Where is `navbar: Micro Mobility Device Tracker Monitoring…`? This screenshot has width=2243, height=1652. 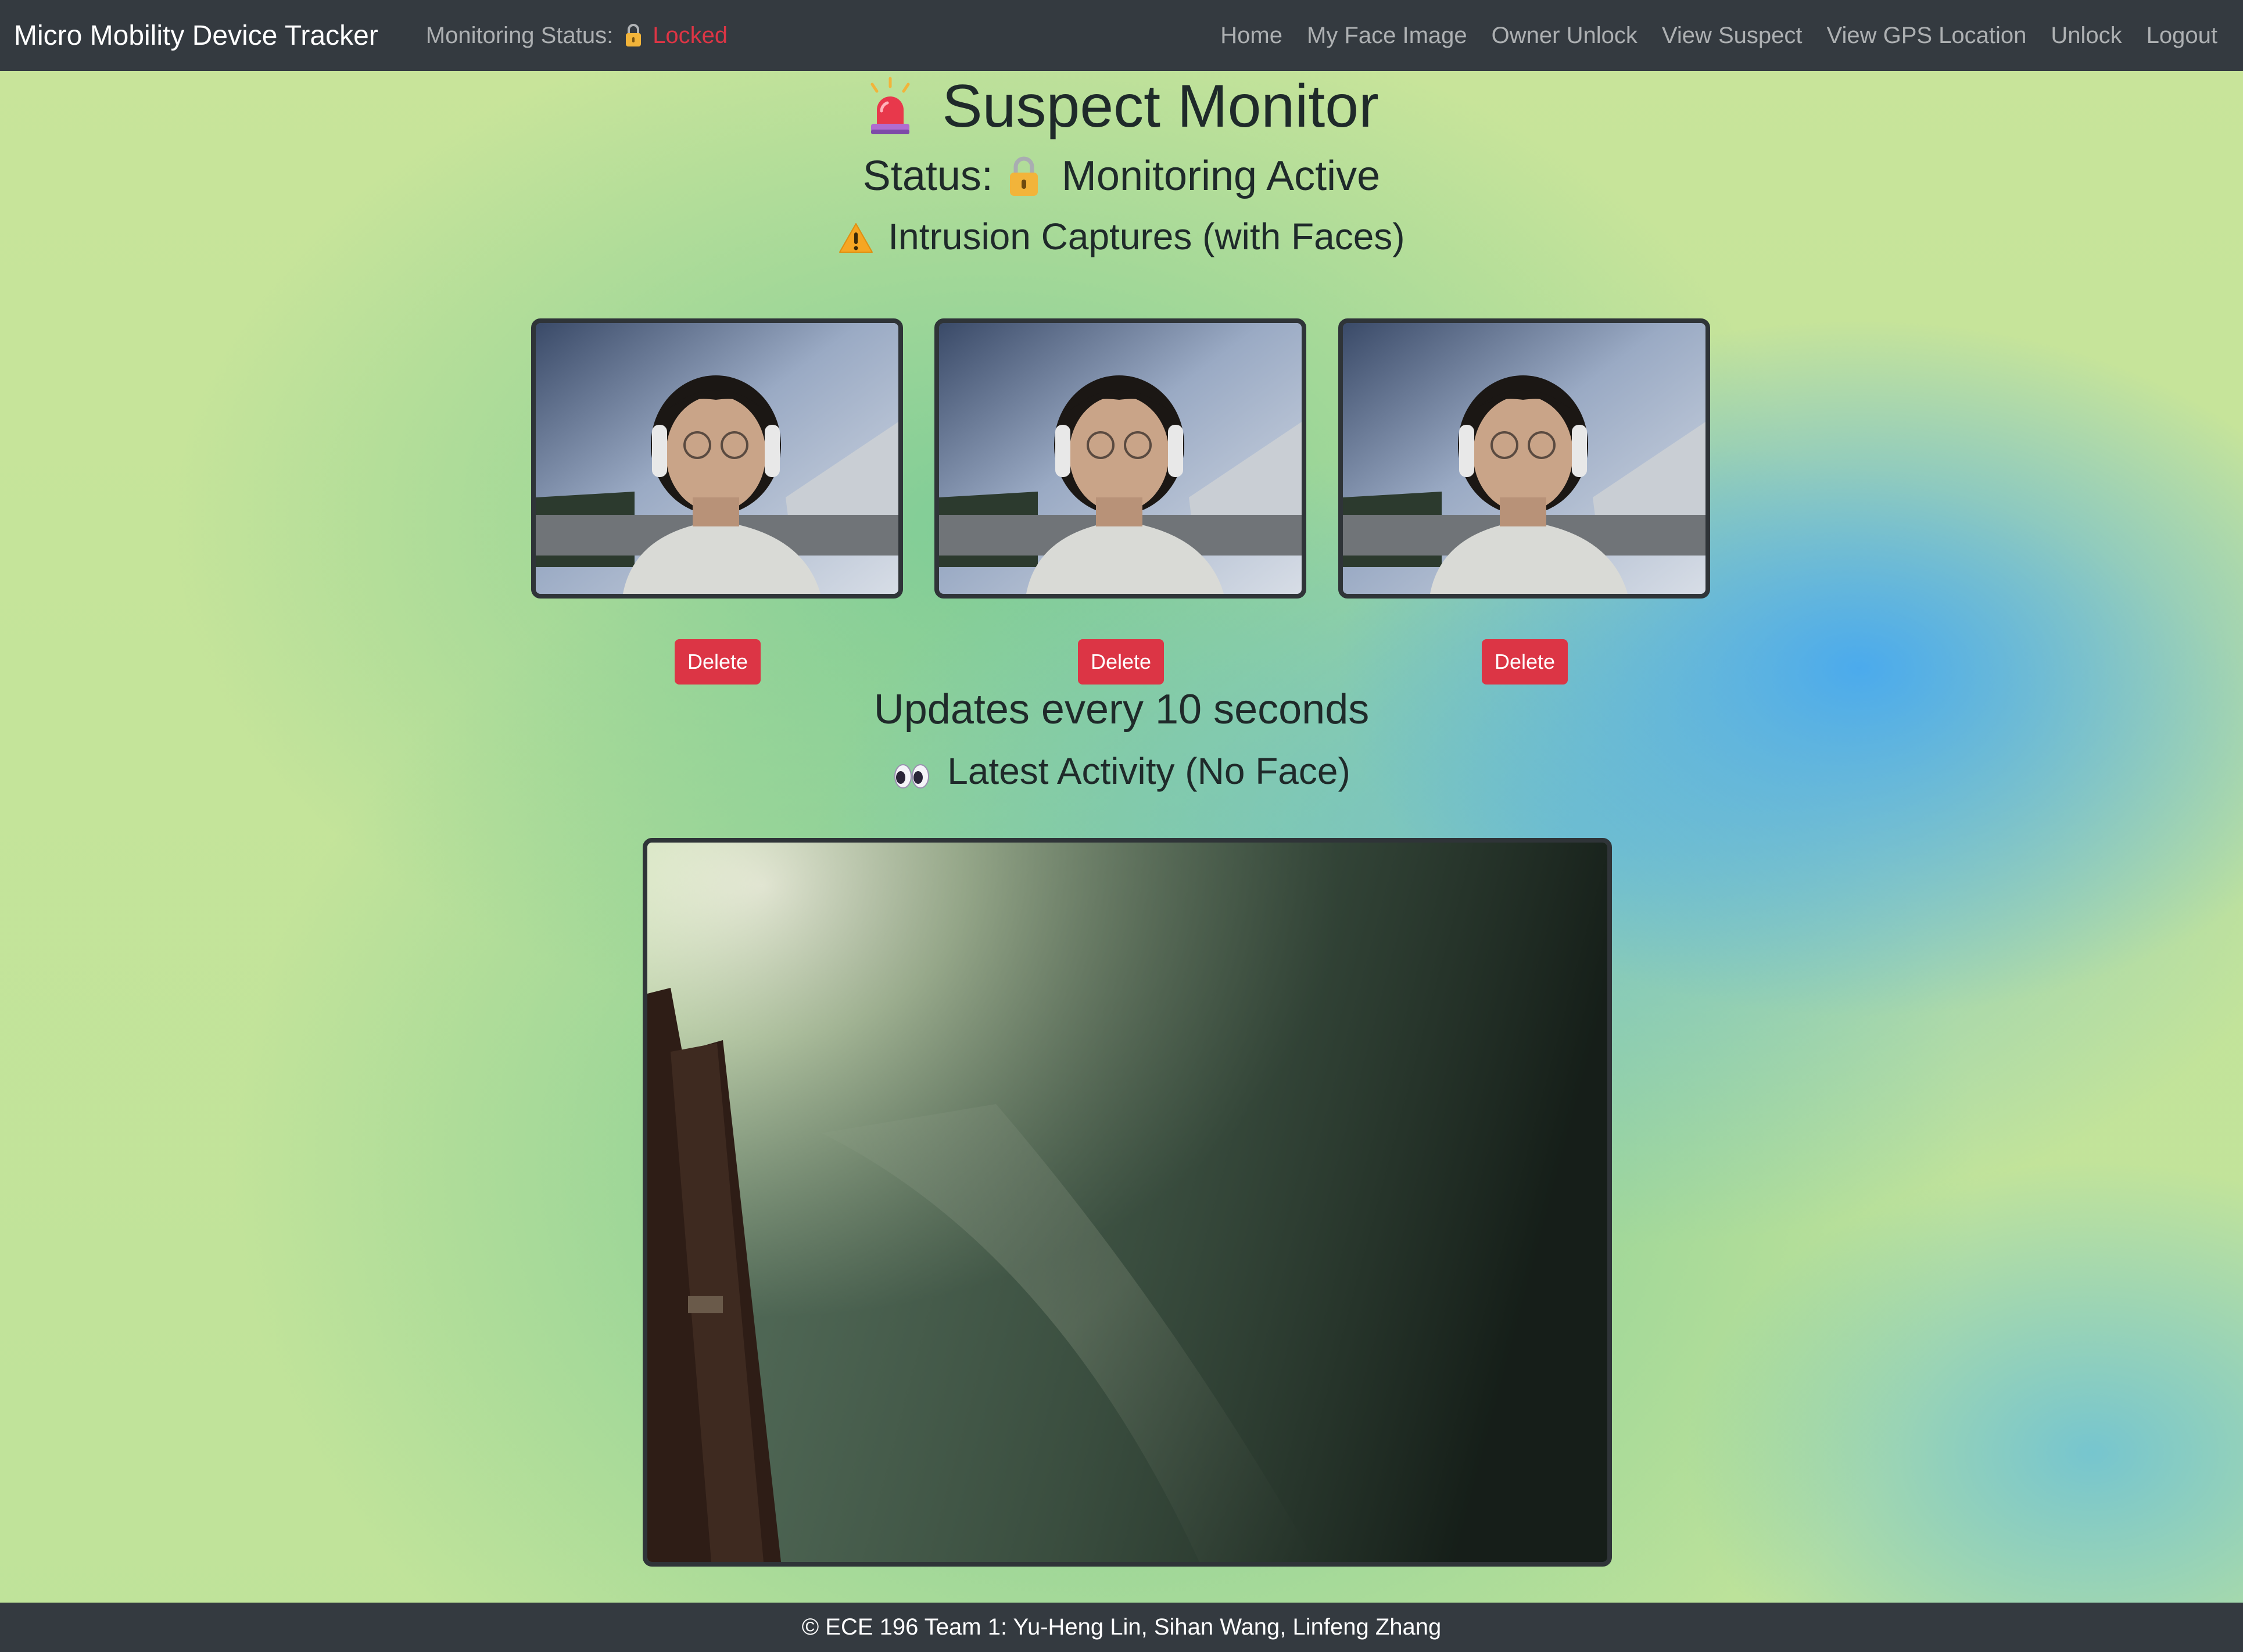 navbar: Micro Mobility Device Tracker Monitoring… is located at coordinates (1121, 35).